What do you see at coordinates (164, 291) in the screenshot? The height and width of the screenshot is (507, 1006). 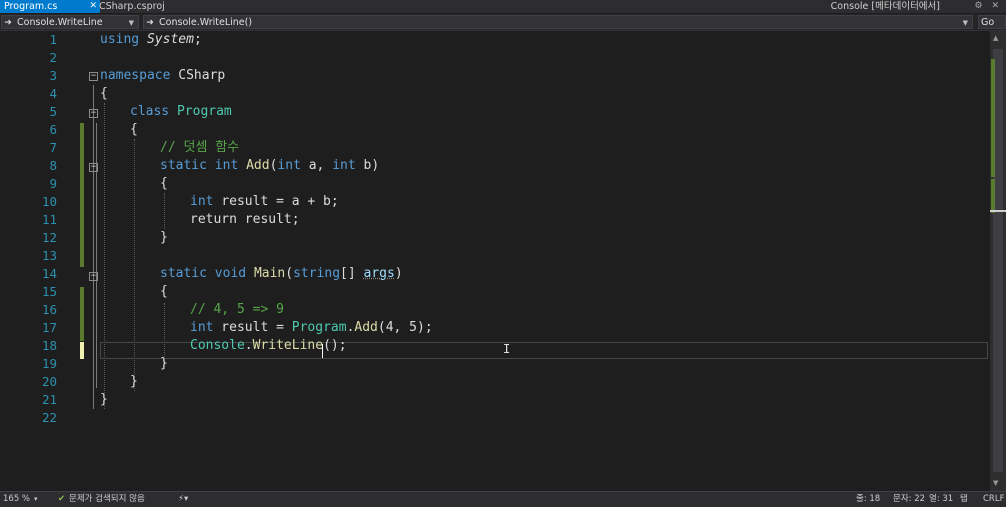 I see `code-line-15: {` at bounding box center [164, 291].